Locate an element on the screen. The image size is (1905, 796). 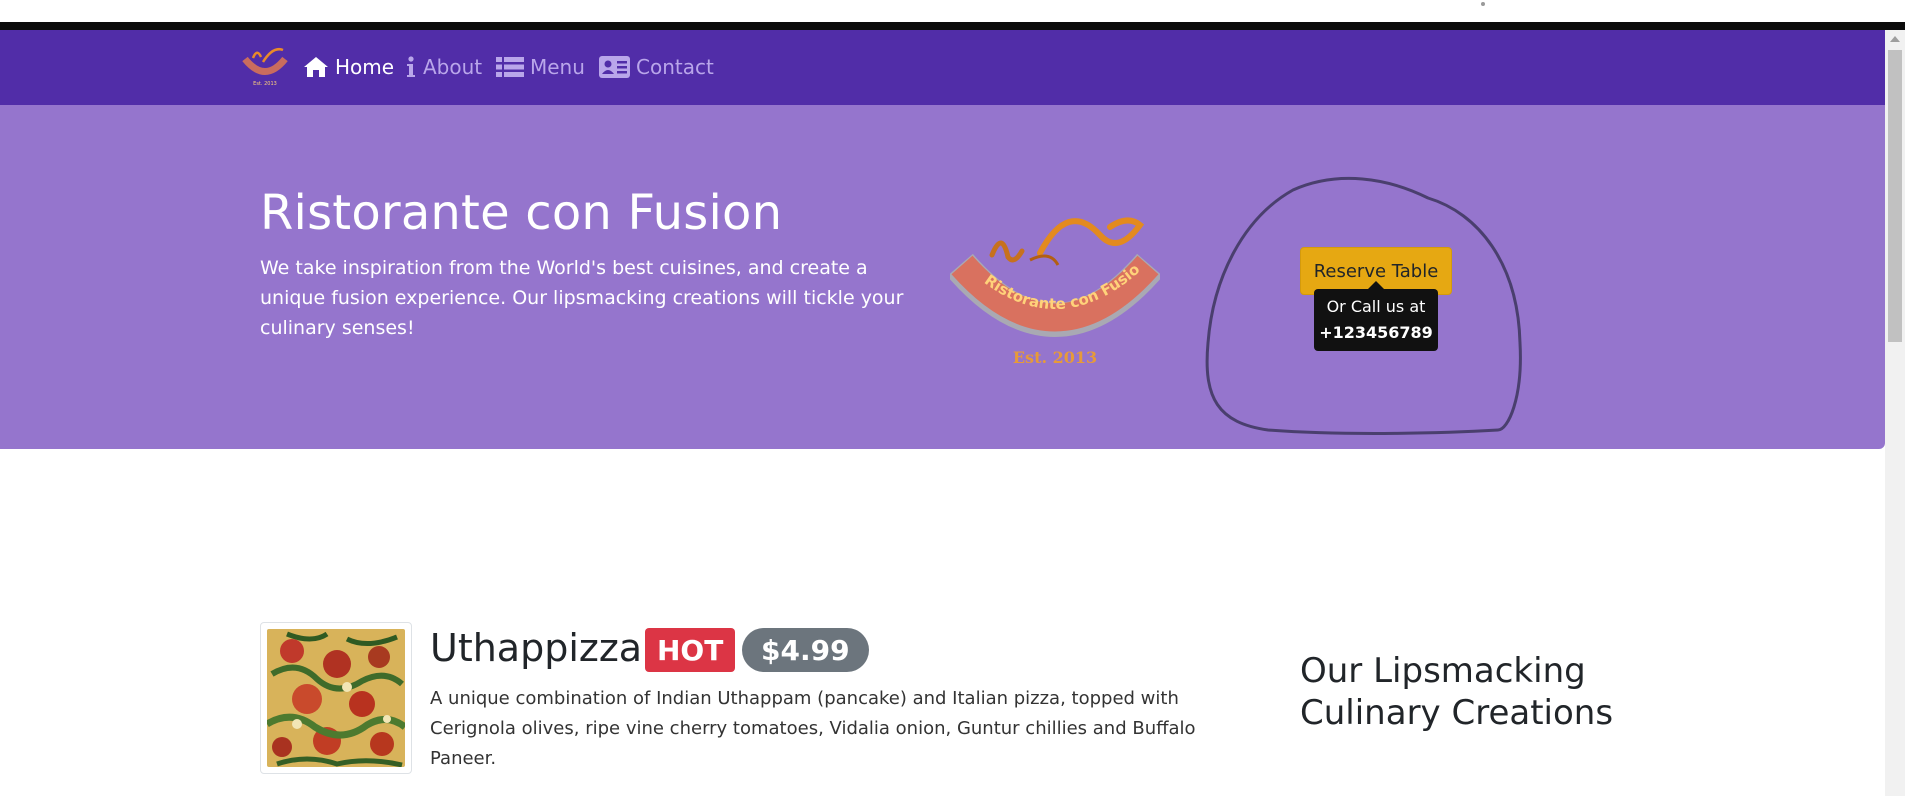
nav-menu: Menu is located at coordinates (540, 67).